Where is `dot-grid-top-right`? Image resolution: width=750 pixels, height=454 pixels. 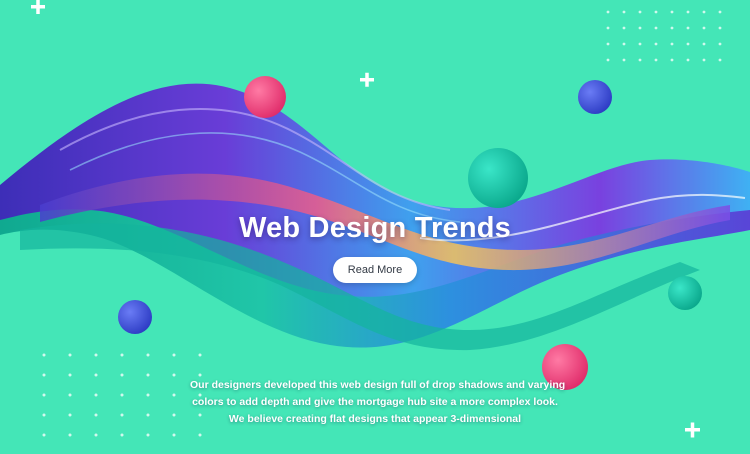 dot-grid-top-right is located at coordinates (664, 36).